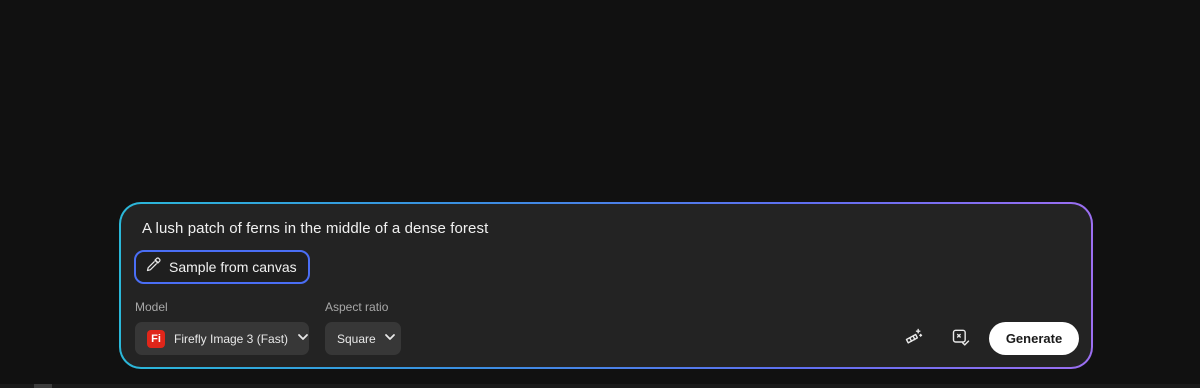  Describe the element at coordinates (357, 307) in the screenshot. I see `aspect-ratio-label: Aspect ratio` at that location.